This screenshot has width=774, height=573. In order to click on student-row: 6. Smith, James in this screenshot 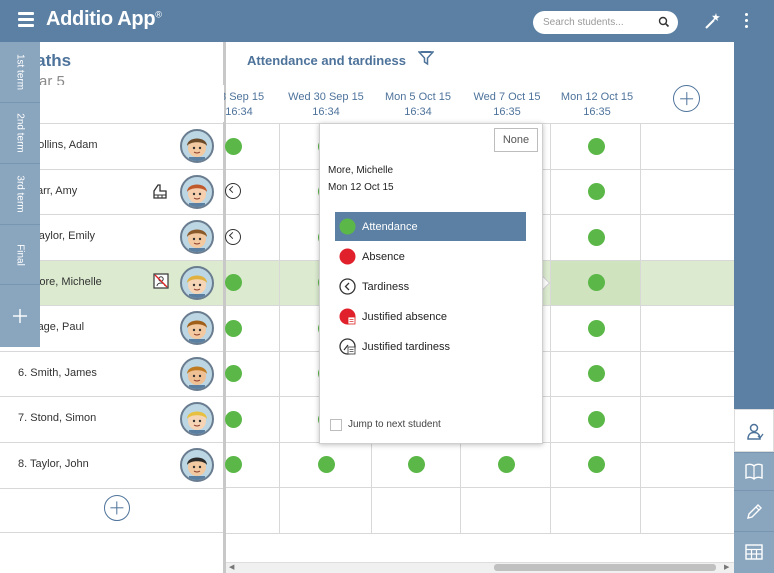, I will do `click(112, 373)`.